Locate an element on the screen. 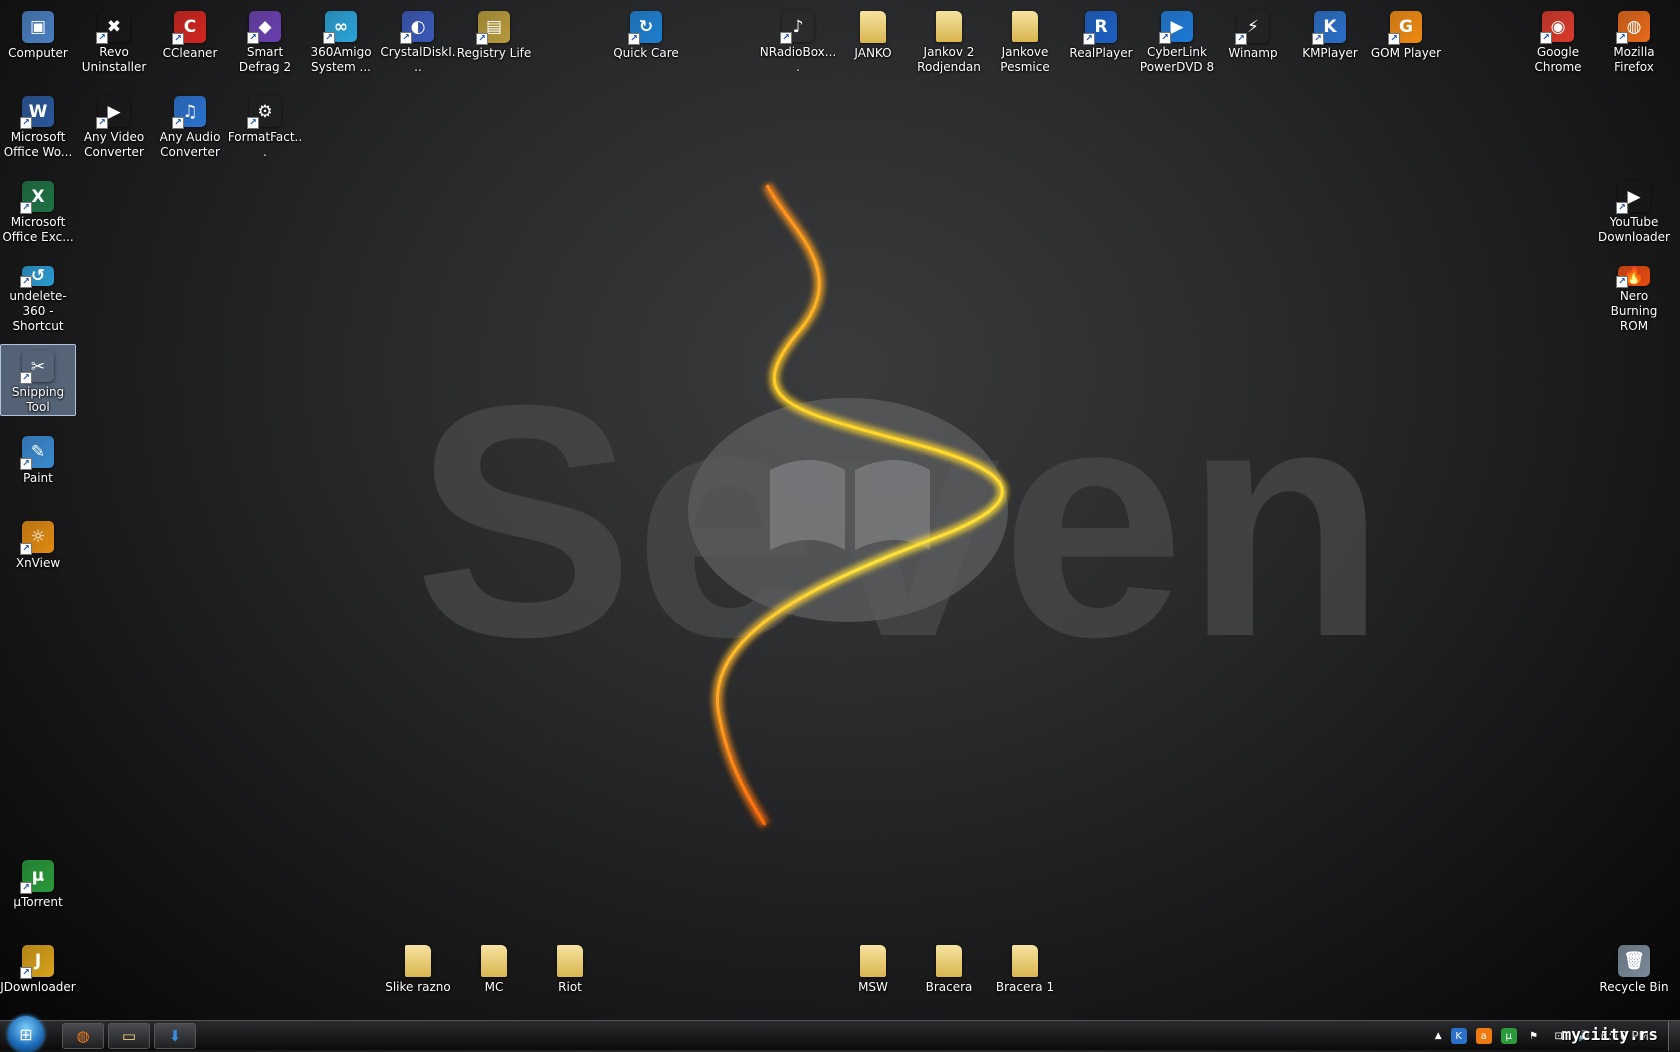 This screenshot has width=1680, height=1052. gom-player-icon: G ↗ is located at coordinates (1405, 28).